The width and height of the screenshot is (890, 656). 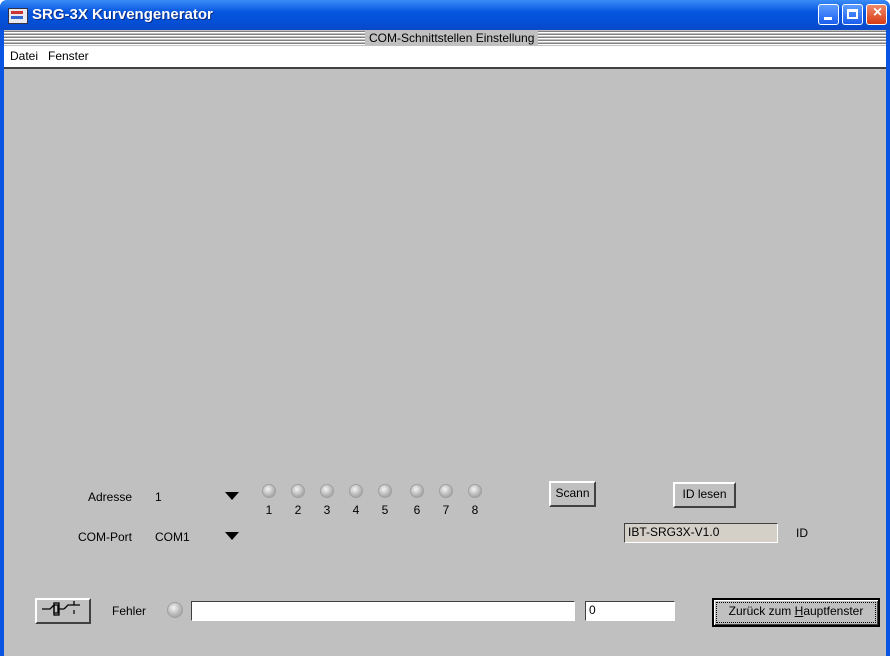 I want to click on address-label: Adresse, so click(x=110, y=497).